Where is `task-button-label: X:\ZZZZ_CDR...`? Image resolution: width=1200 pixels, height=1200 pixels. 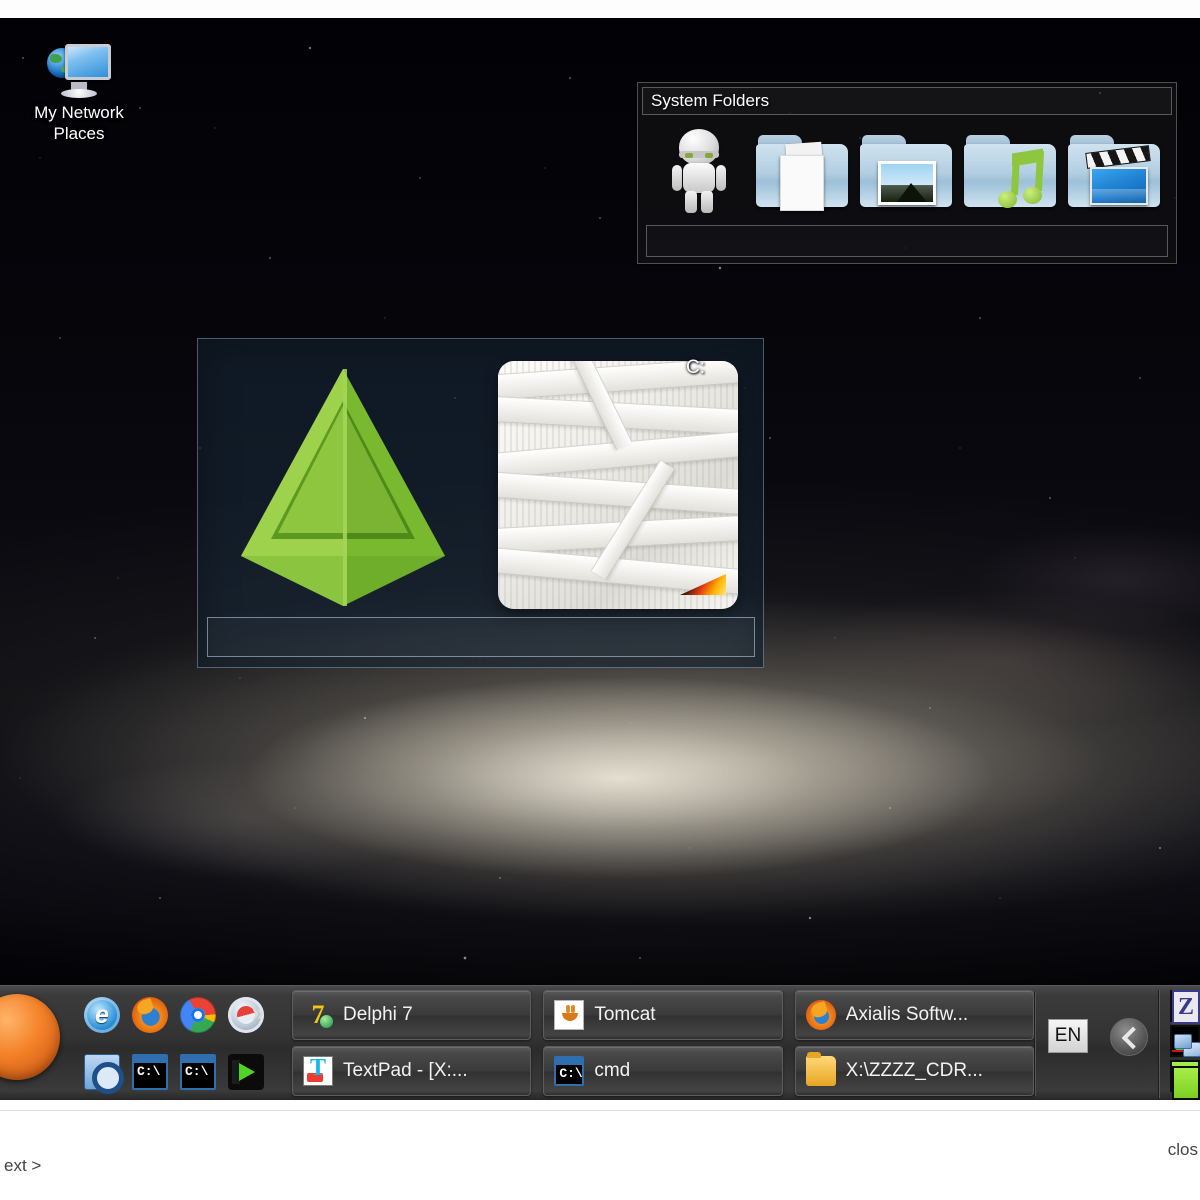 task-button-label: X:\ZZZZ_CDR... is located at coordinates (914, 1070).